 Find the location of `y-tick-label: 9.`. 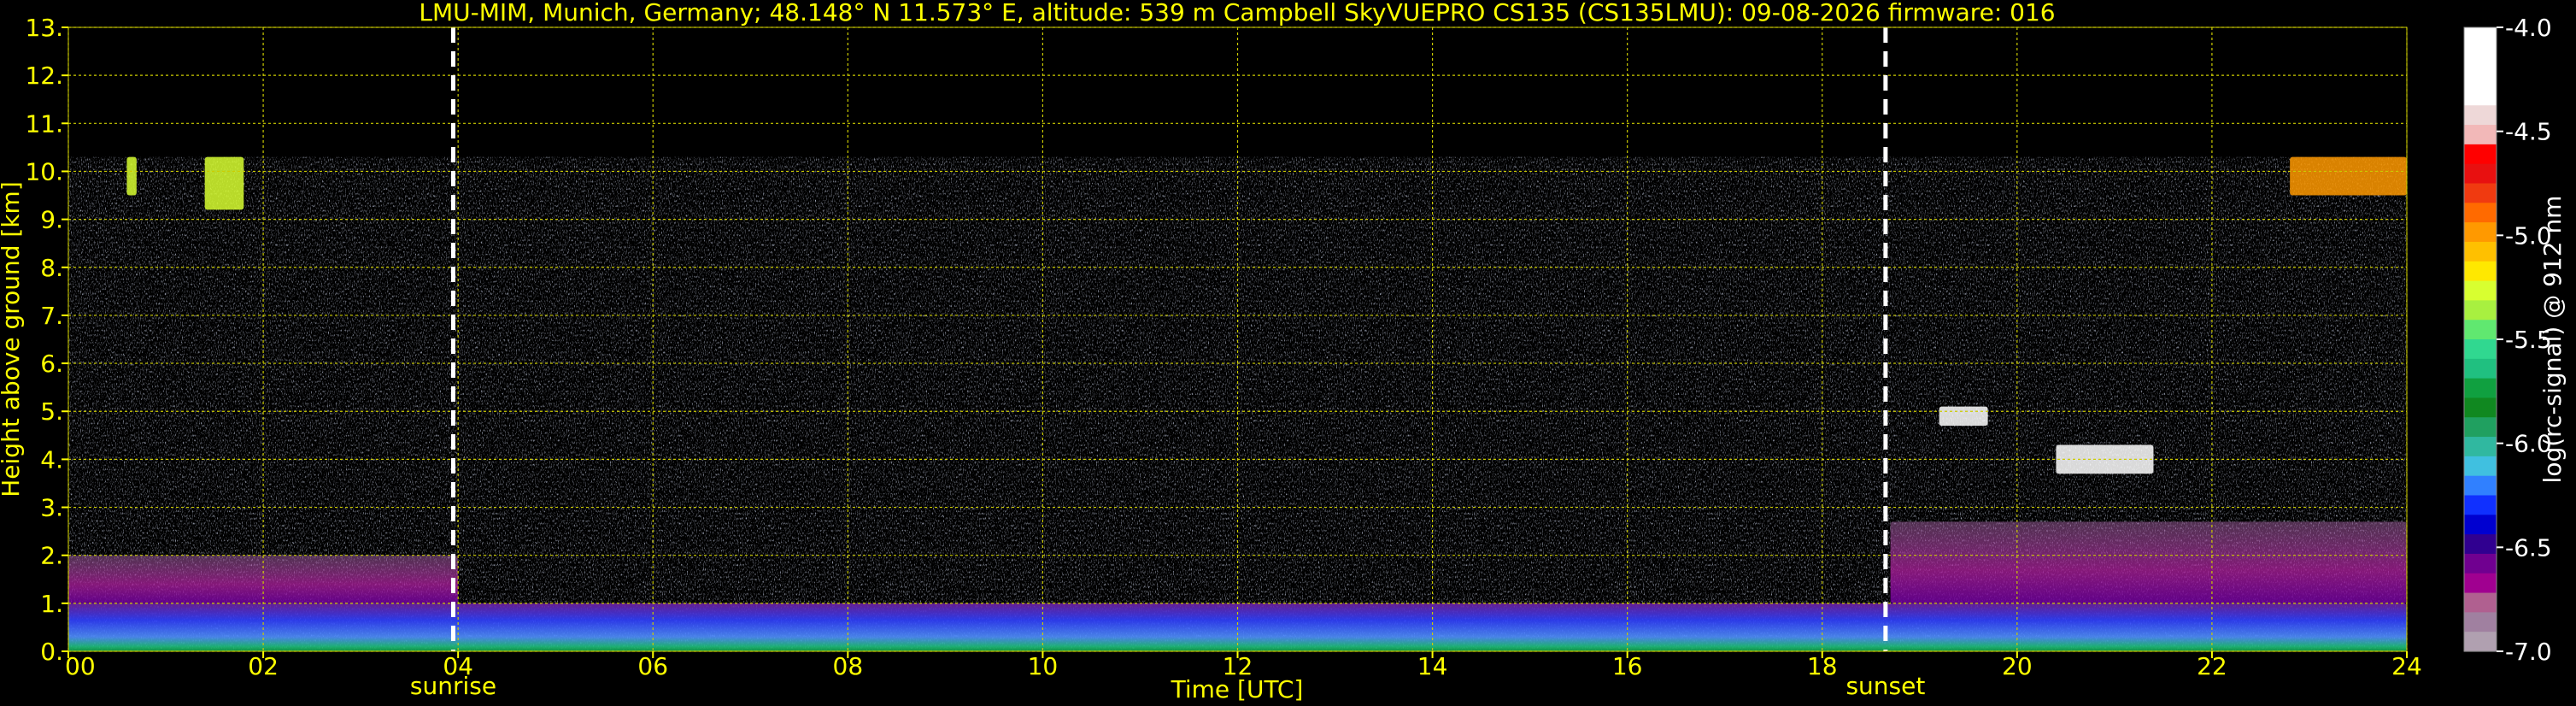

y-tick-label: 9. is located at coordinates (51, 220).